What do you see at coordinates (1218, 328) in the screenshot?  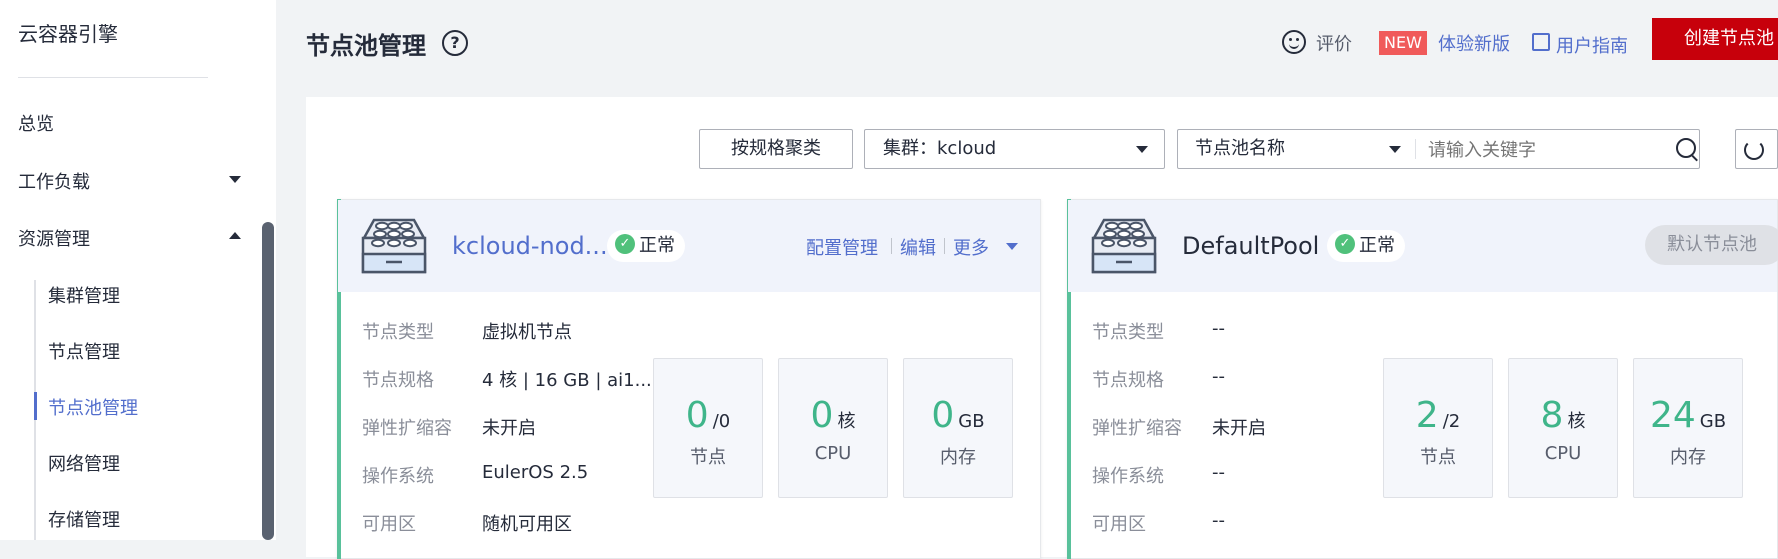 I see `field-value-node-type: --` at bounding box center [1218, 328].